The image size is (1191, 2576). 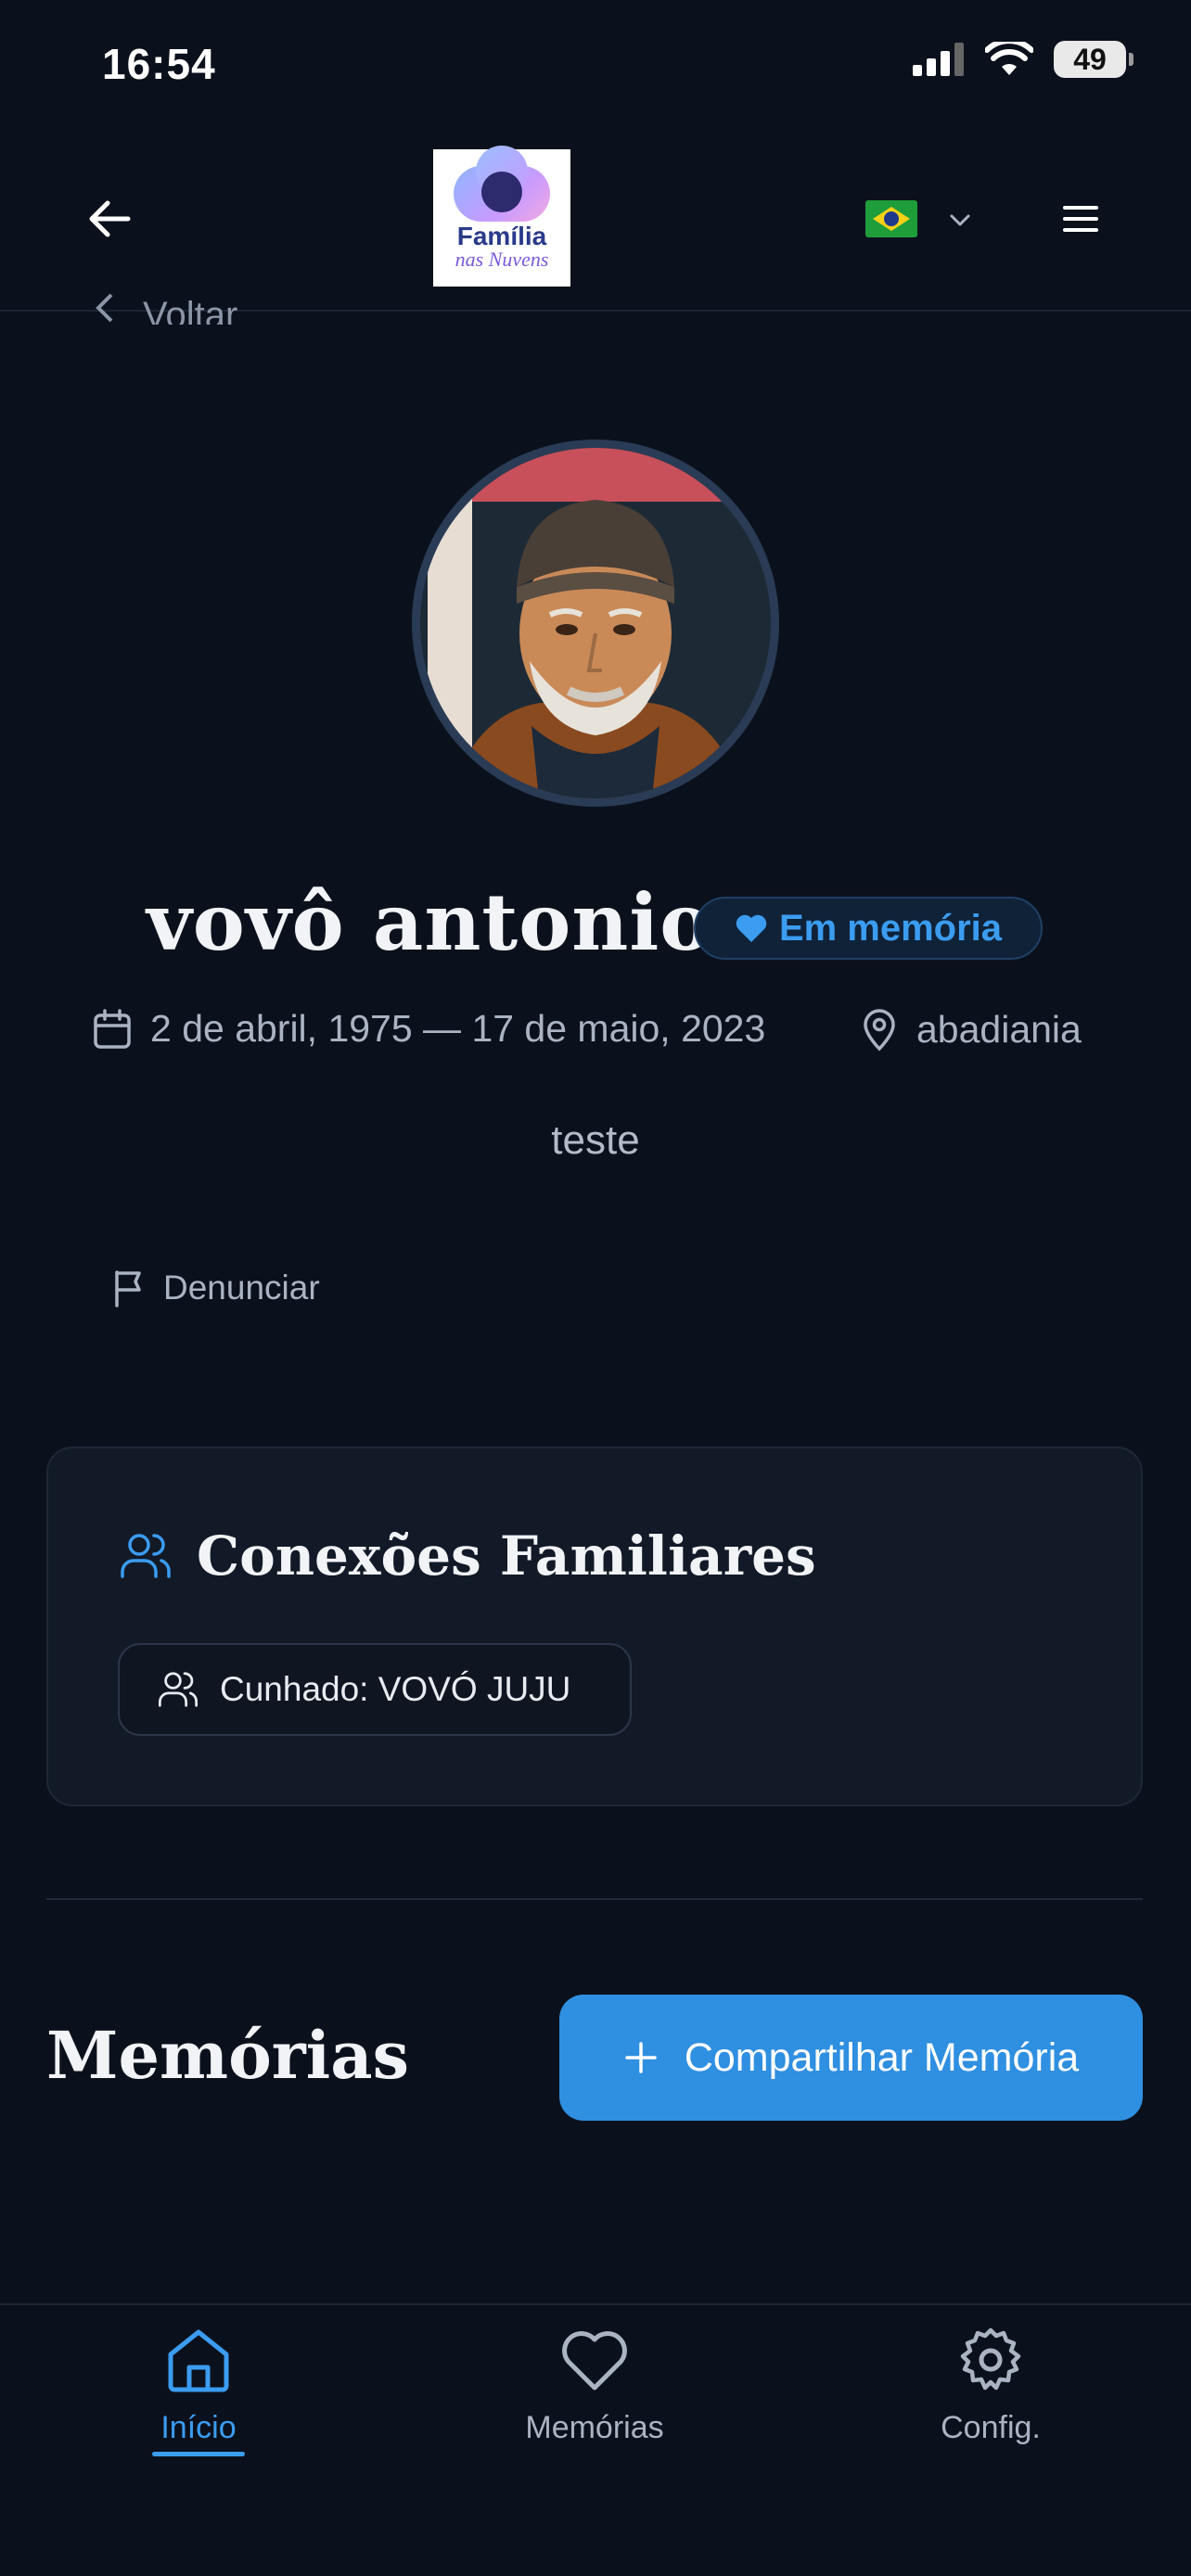 I want to click on profile-avatar, so click(x=595, y=623).